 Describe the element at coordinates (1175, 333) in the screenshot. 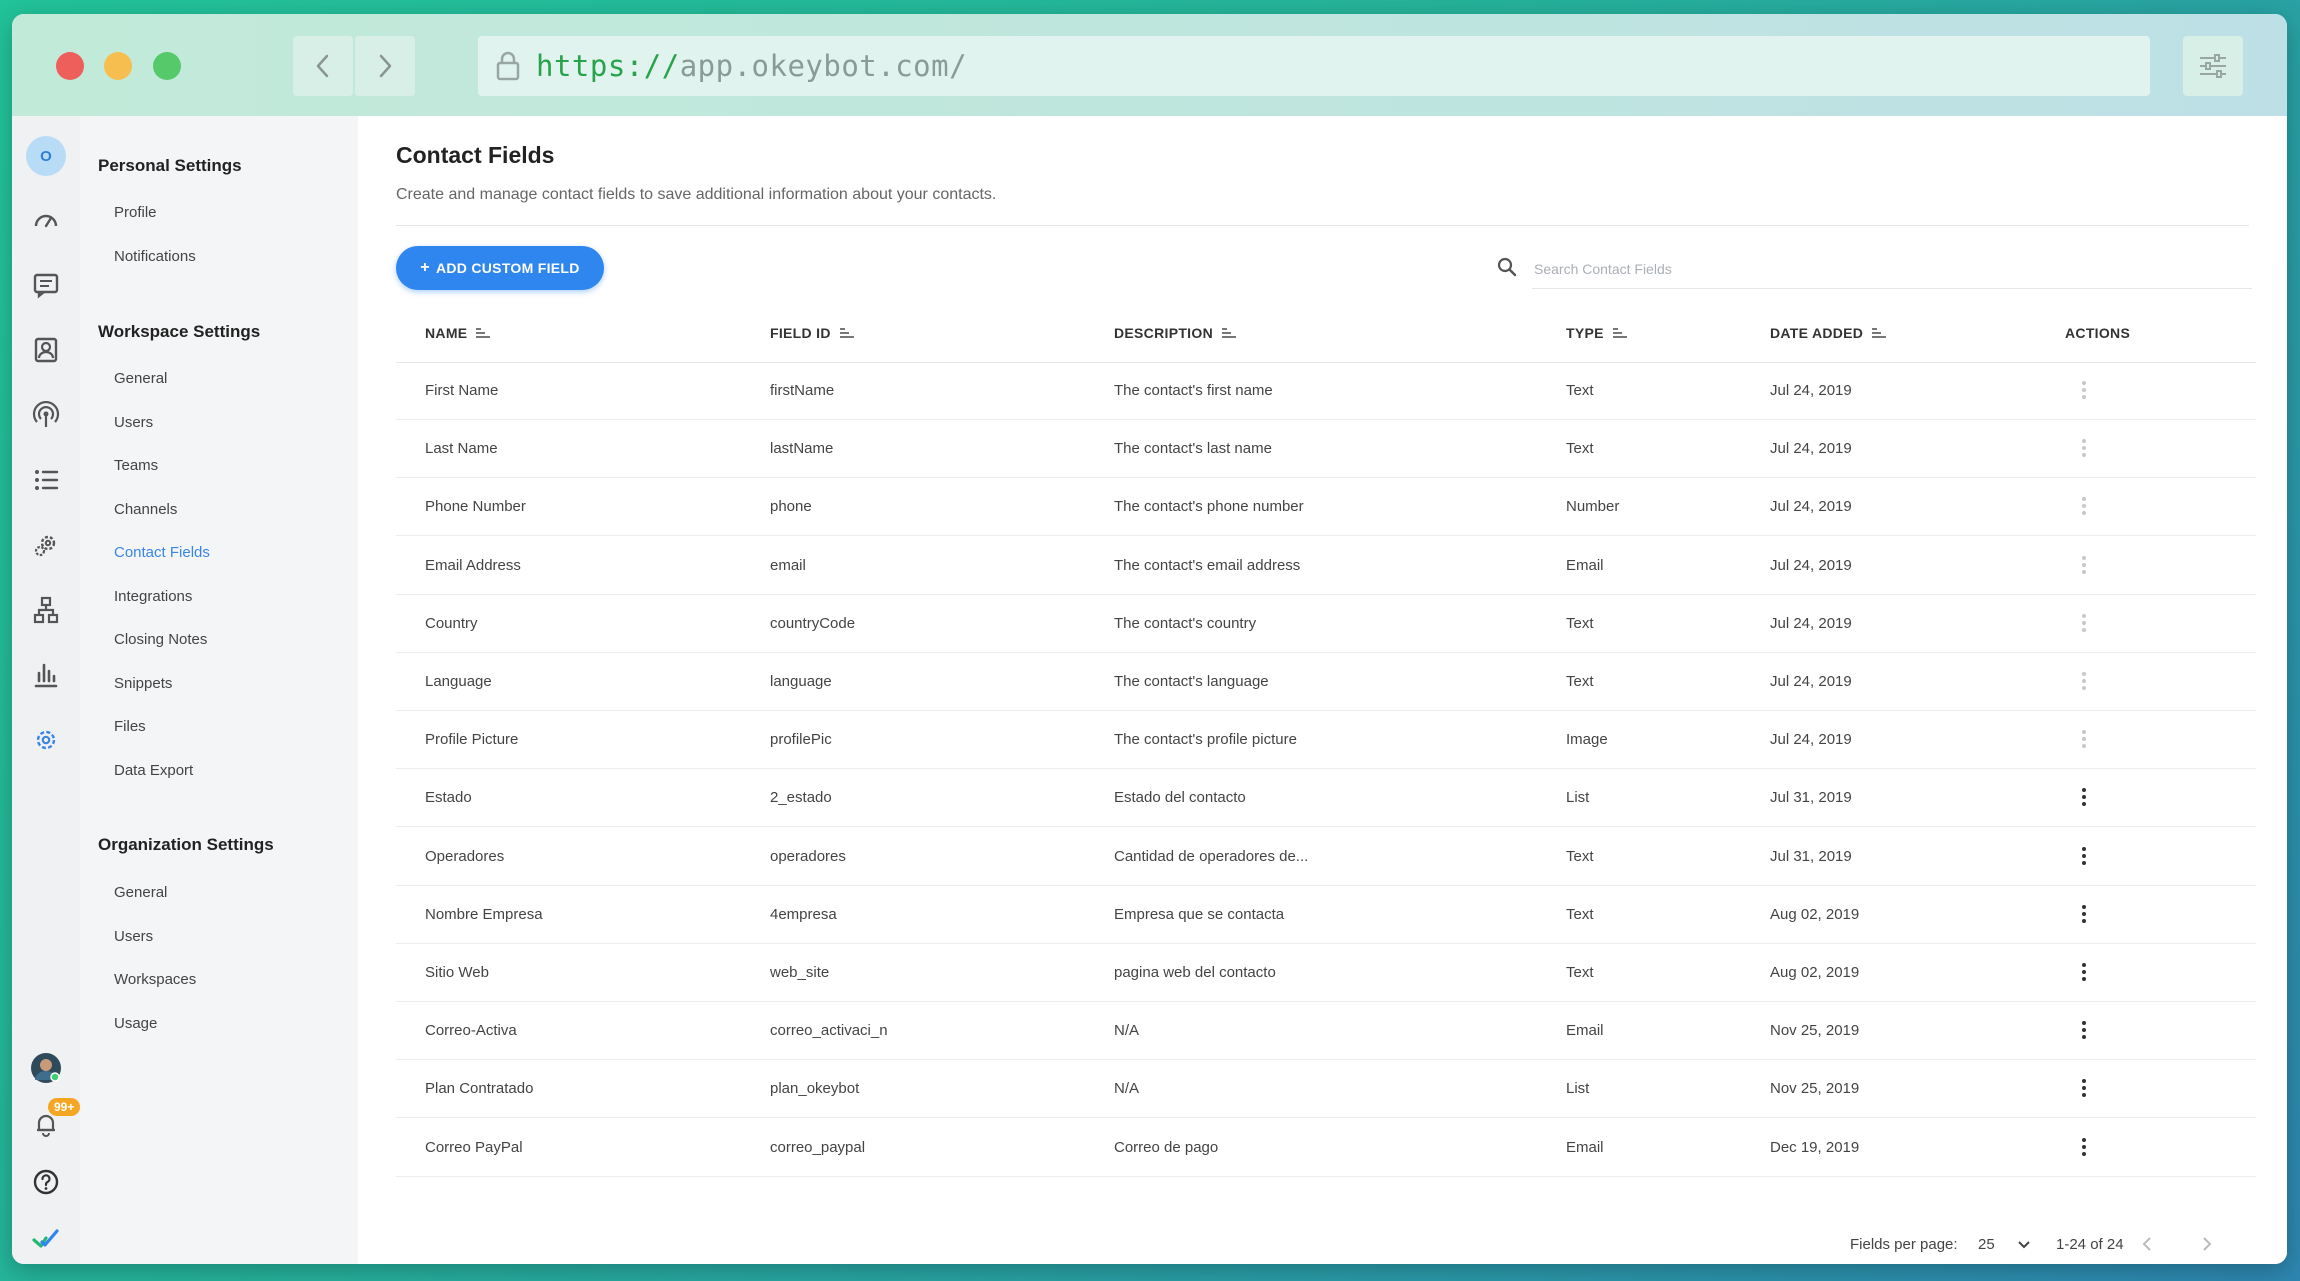

I see `column-header-description: DESCRIPTION` at that location.